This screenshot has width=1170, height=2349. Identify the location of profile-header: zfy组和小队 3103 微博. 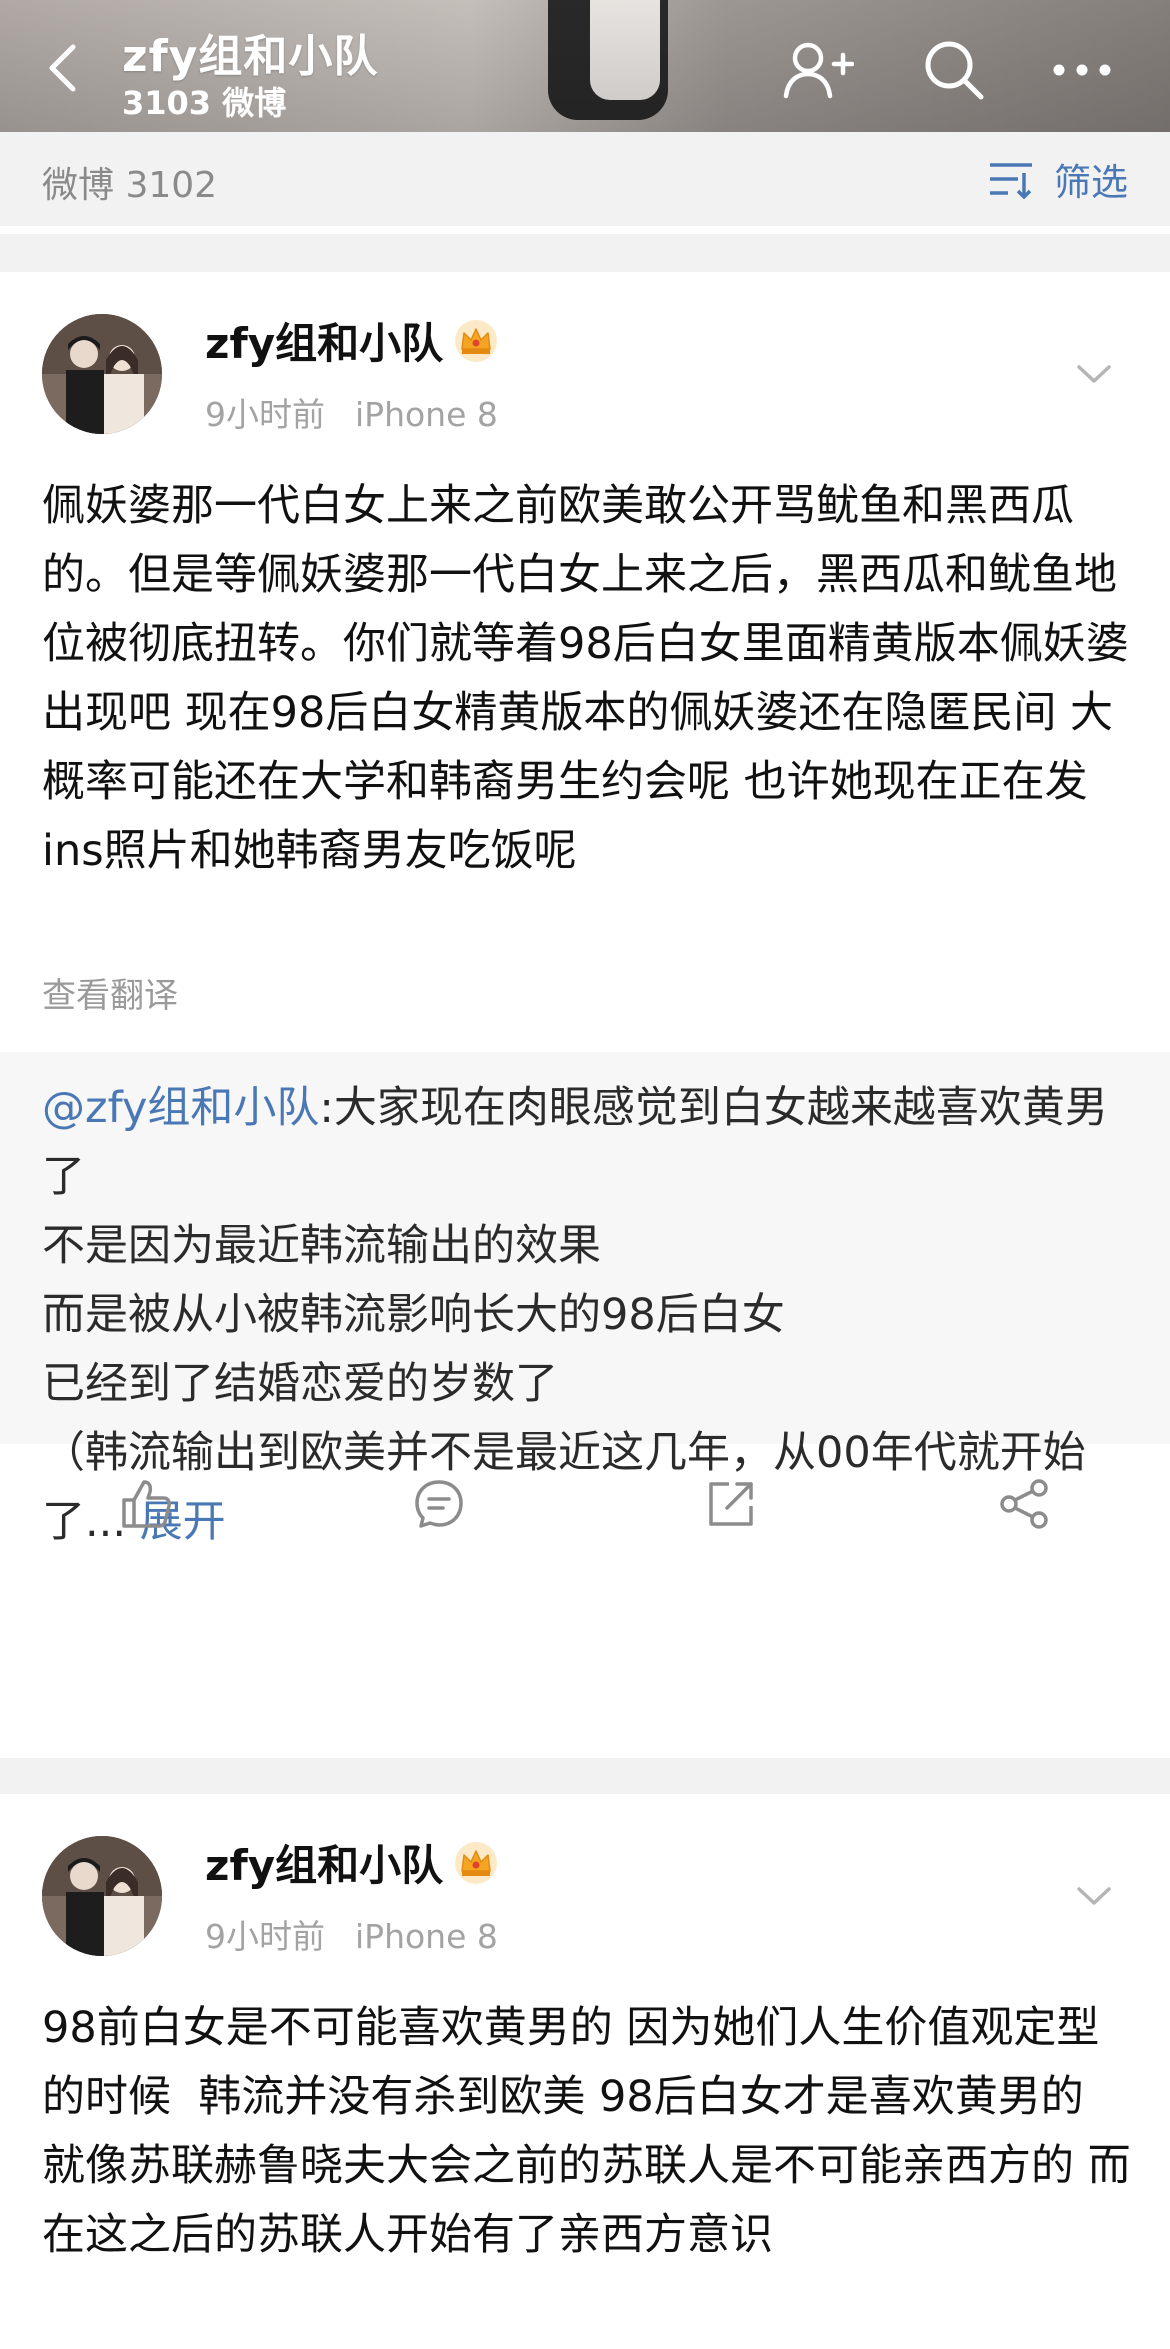
(585, 66).